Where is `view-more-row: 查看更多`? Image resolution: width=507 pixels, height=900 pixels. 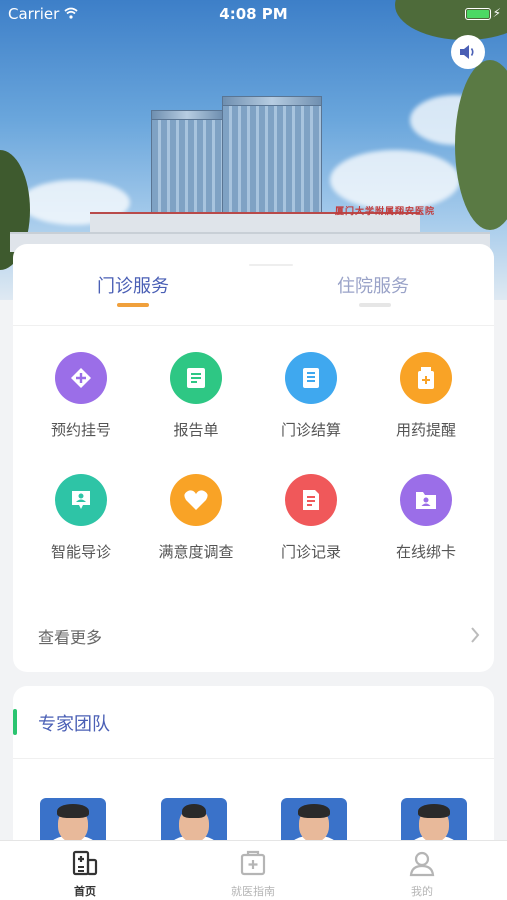 view-more-row: 查看更多 is located at coordinates (253, 635).